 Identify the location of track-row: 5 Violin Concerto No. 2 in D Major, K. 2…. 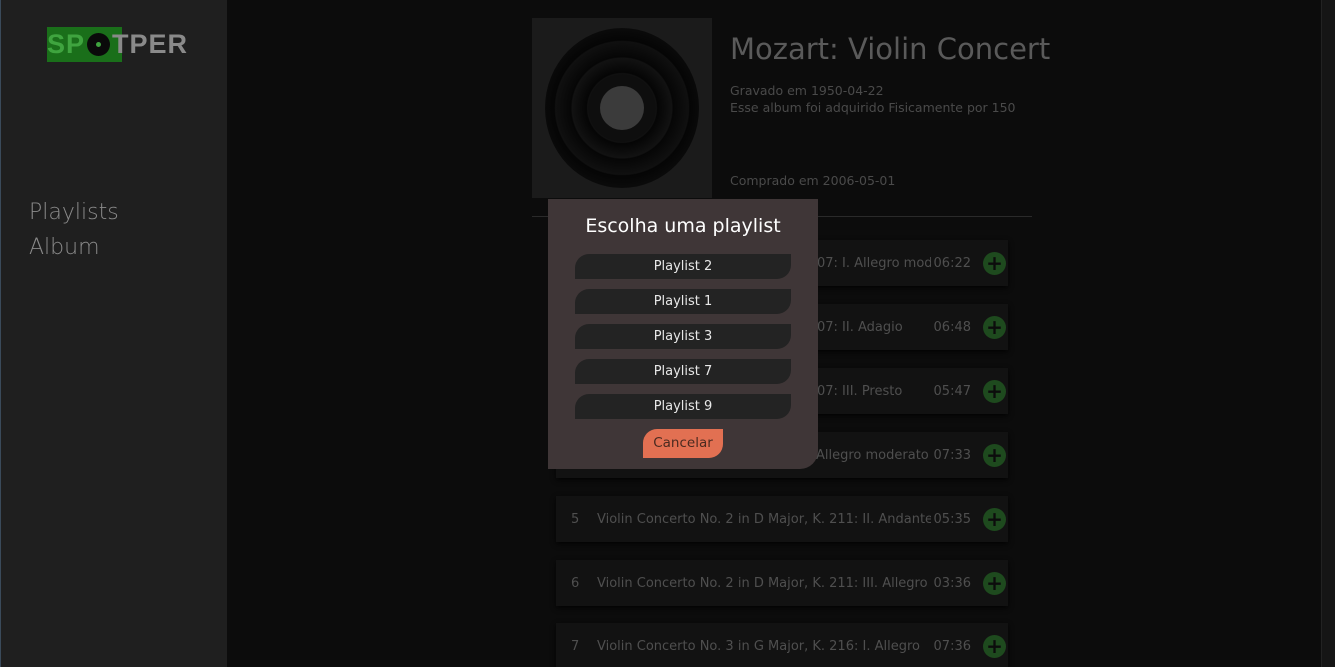
(782, 519).